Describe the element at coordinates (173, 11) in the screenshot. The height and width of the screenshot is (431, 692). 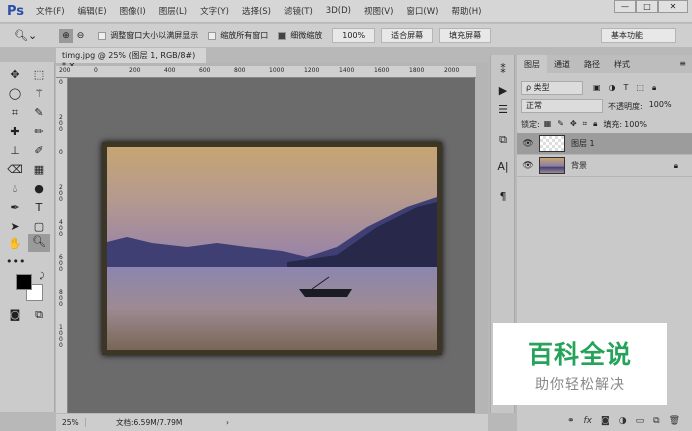
I see `menu-layer: 图层(L)` at that location.